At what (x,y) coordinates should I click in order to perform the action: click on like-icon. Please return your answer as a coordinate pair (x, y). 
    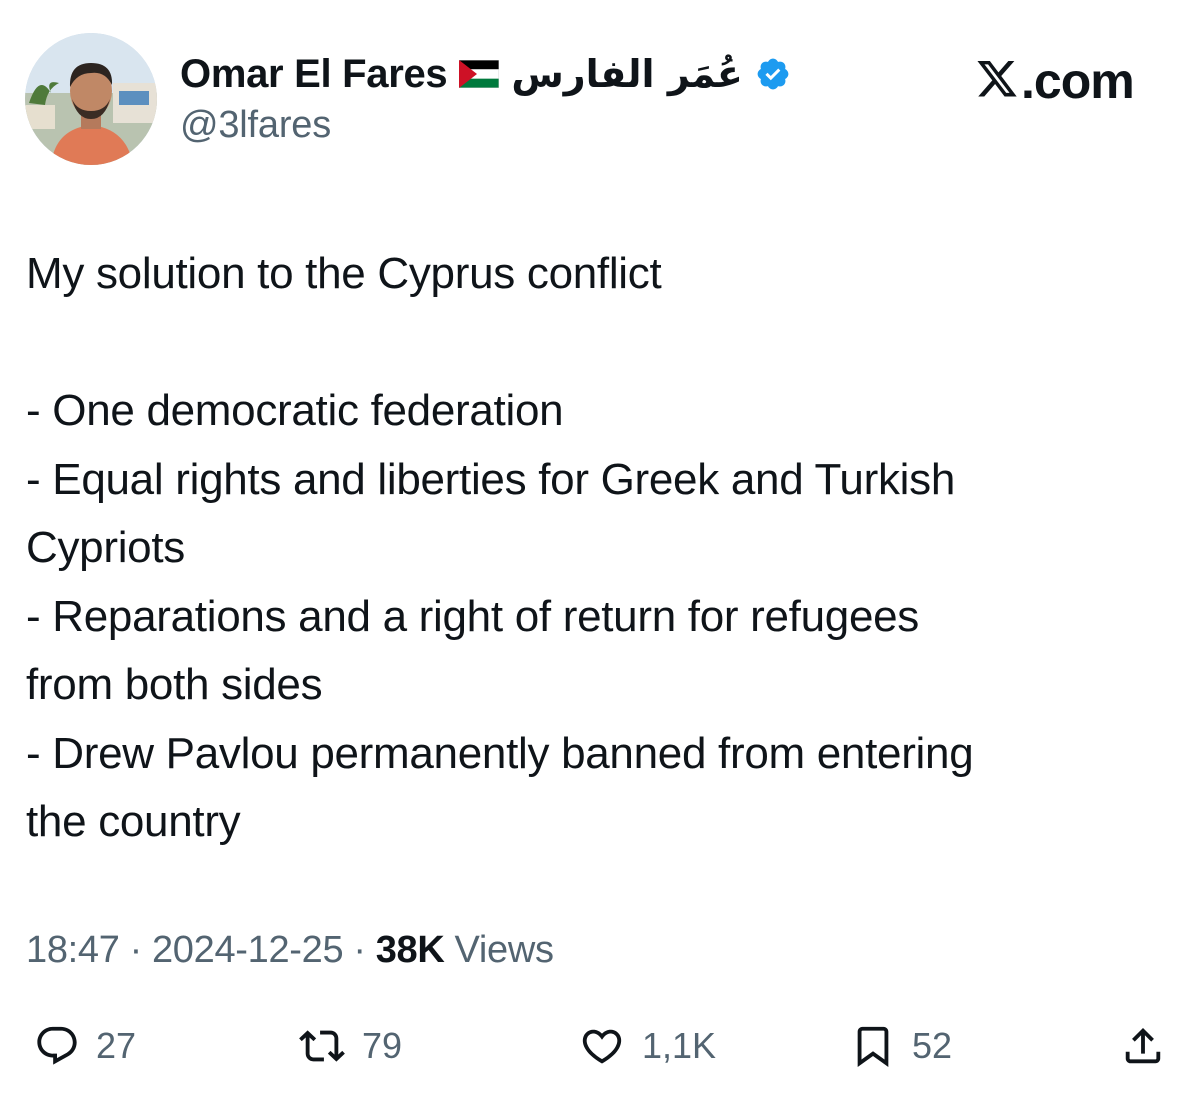
    Looking at the image, I should click on (602, 1046).